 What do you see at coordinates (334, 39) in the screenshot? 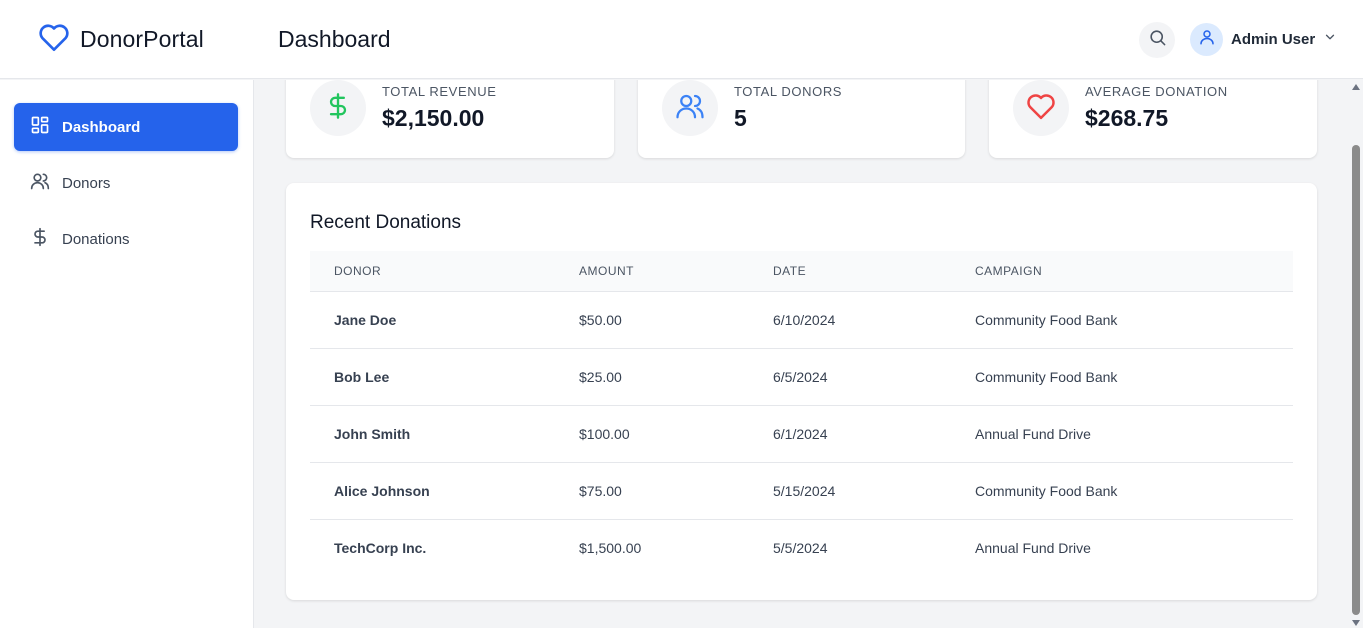
I see `page-title: Dashboard` at bounding box center [334, 39].